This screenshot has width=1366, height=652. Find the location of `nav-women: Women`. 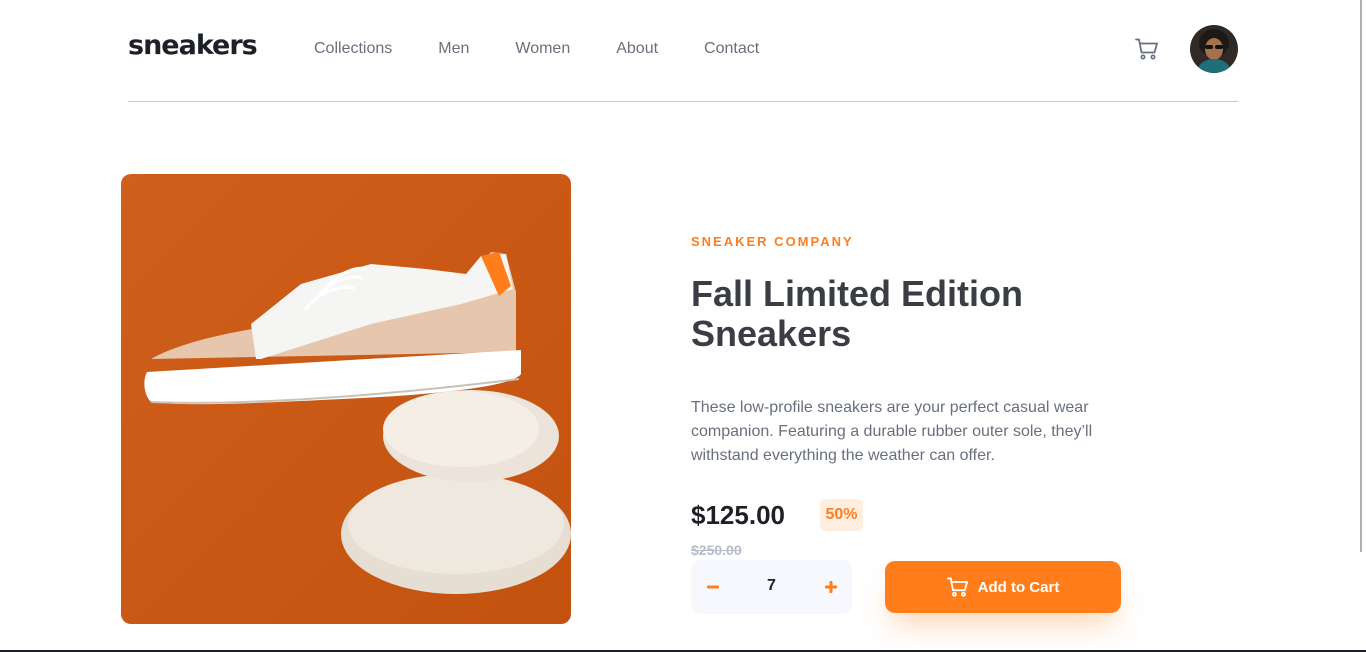

nav-women: Women is located at coordinates (542, 49).